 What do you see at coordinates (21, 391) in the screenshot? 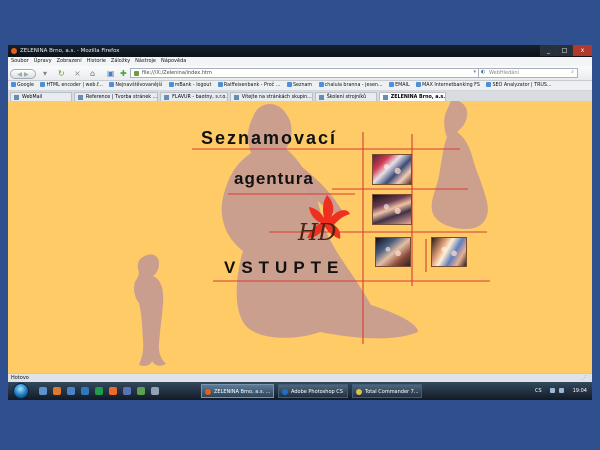
I see `start-button` at bounding box center [21, 391].